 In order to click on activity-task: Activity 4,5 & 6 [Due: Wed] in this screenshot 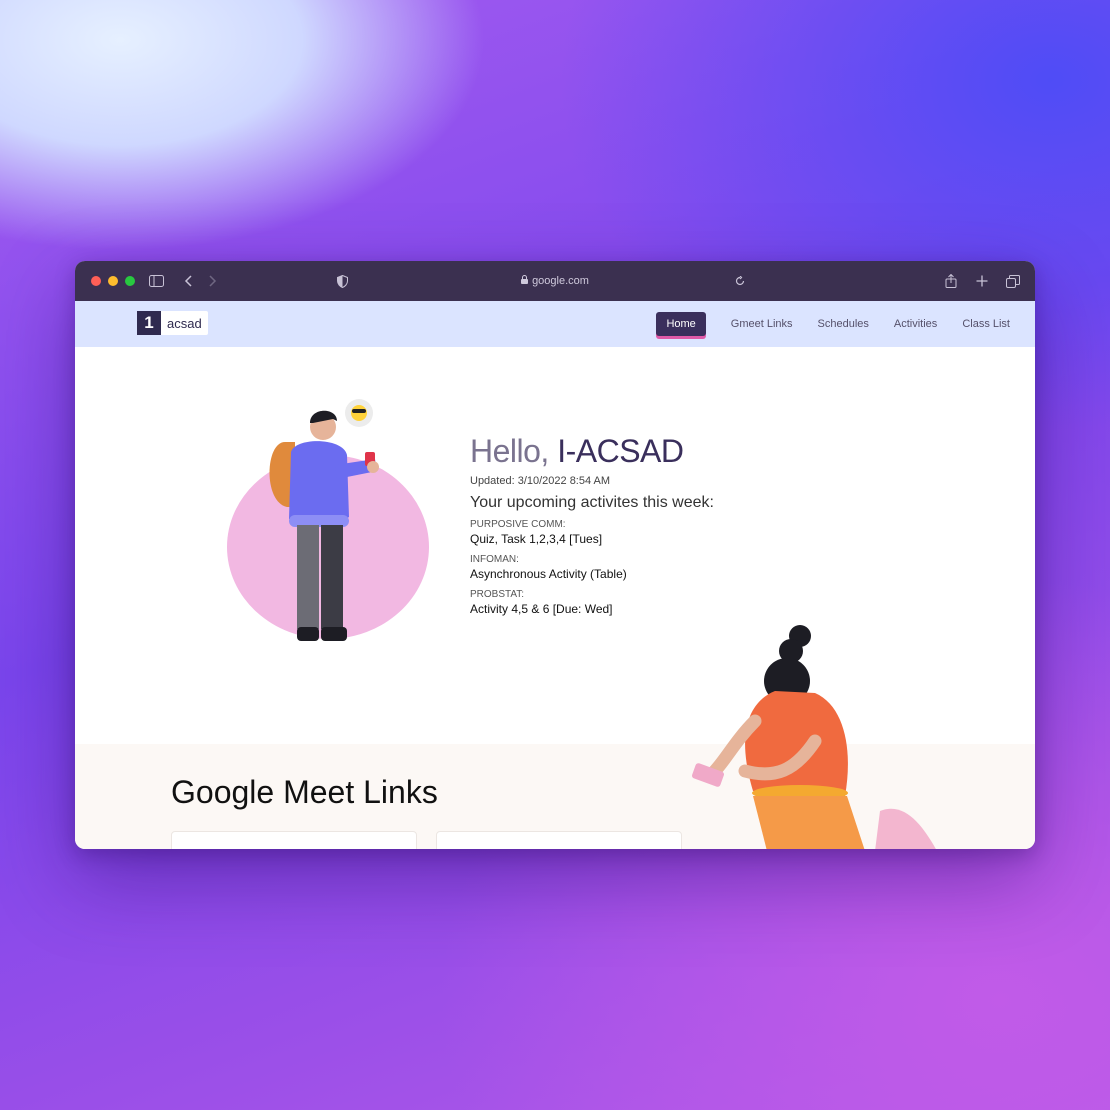, I will do `click(541, 609)`.